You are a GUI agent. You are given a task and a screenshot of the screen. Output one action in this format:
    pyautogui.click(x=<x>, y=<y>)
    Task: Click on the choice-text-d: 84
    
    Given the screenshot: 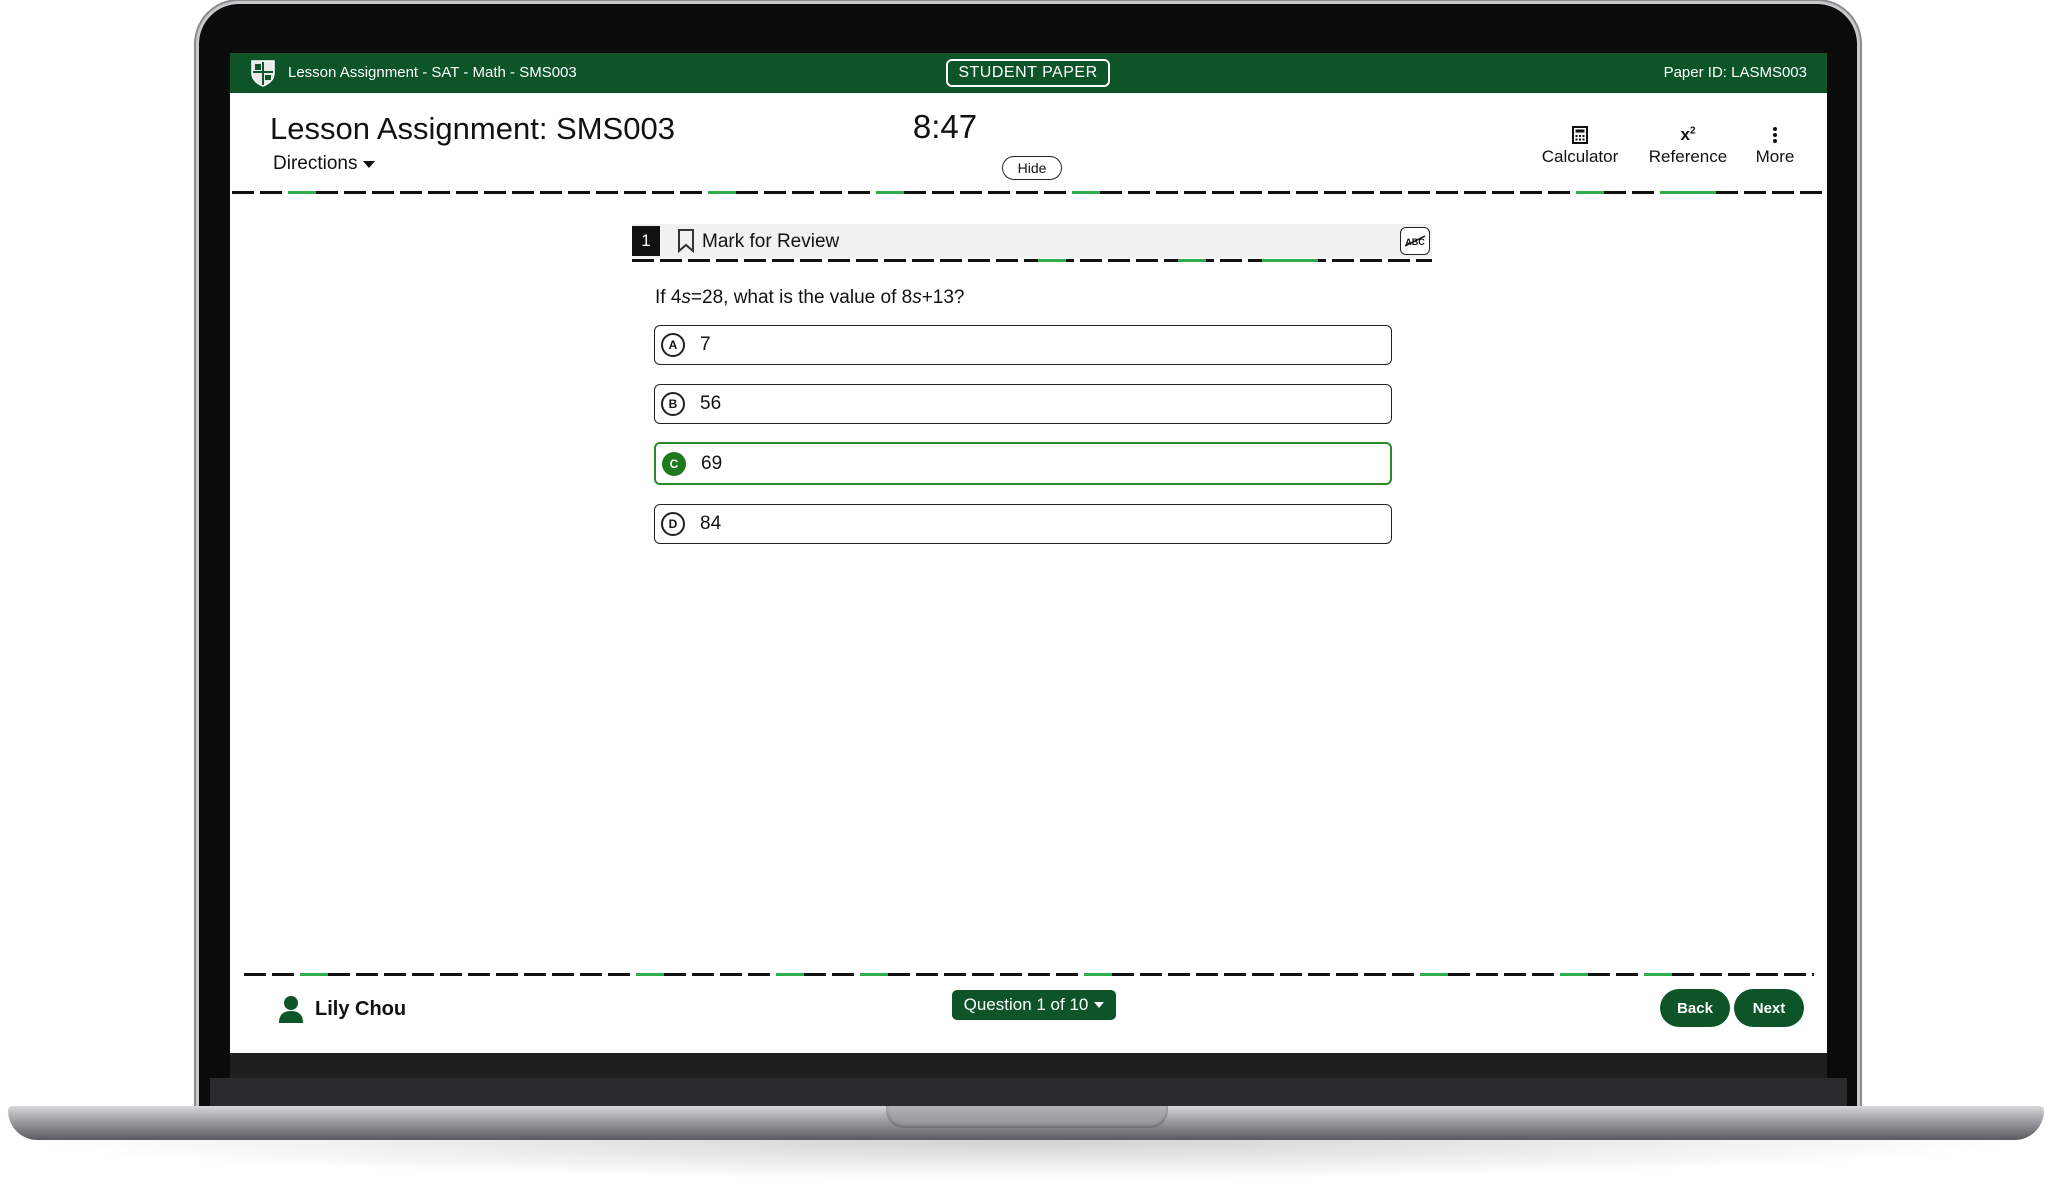 What is the action you would take?
    pyautogui.click(x=711, y=523)
    